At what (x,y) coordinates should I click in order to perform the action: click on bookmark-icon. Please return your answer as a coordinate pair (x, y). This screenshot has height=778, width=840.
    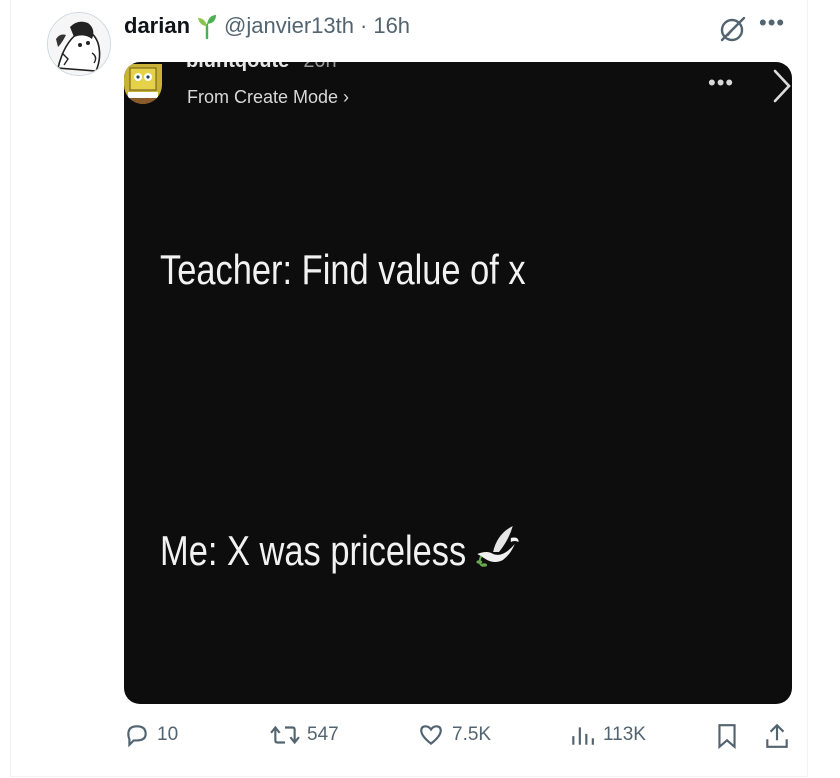
    Looking at the image, I should click on (727, 737).